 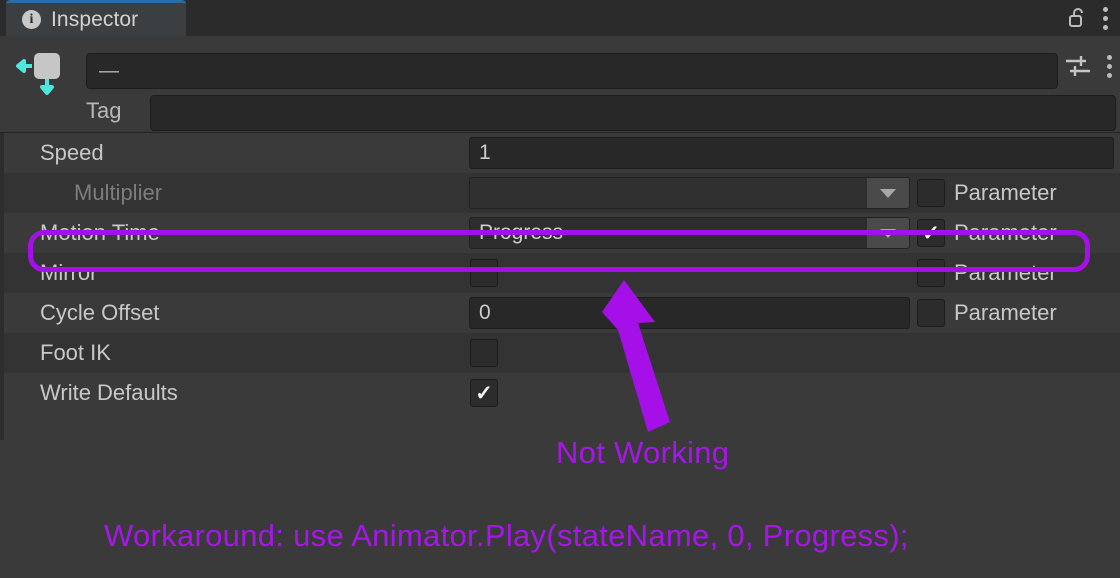 I want to click on tag-field, so click(x=633, y=113).